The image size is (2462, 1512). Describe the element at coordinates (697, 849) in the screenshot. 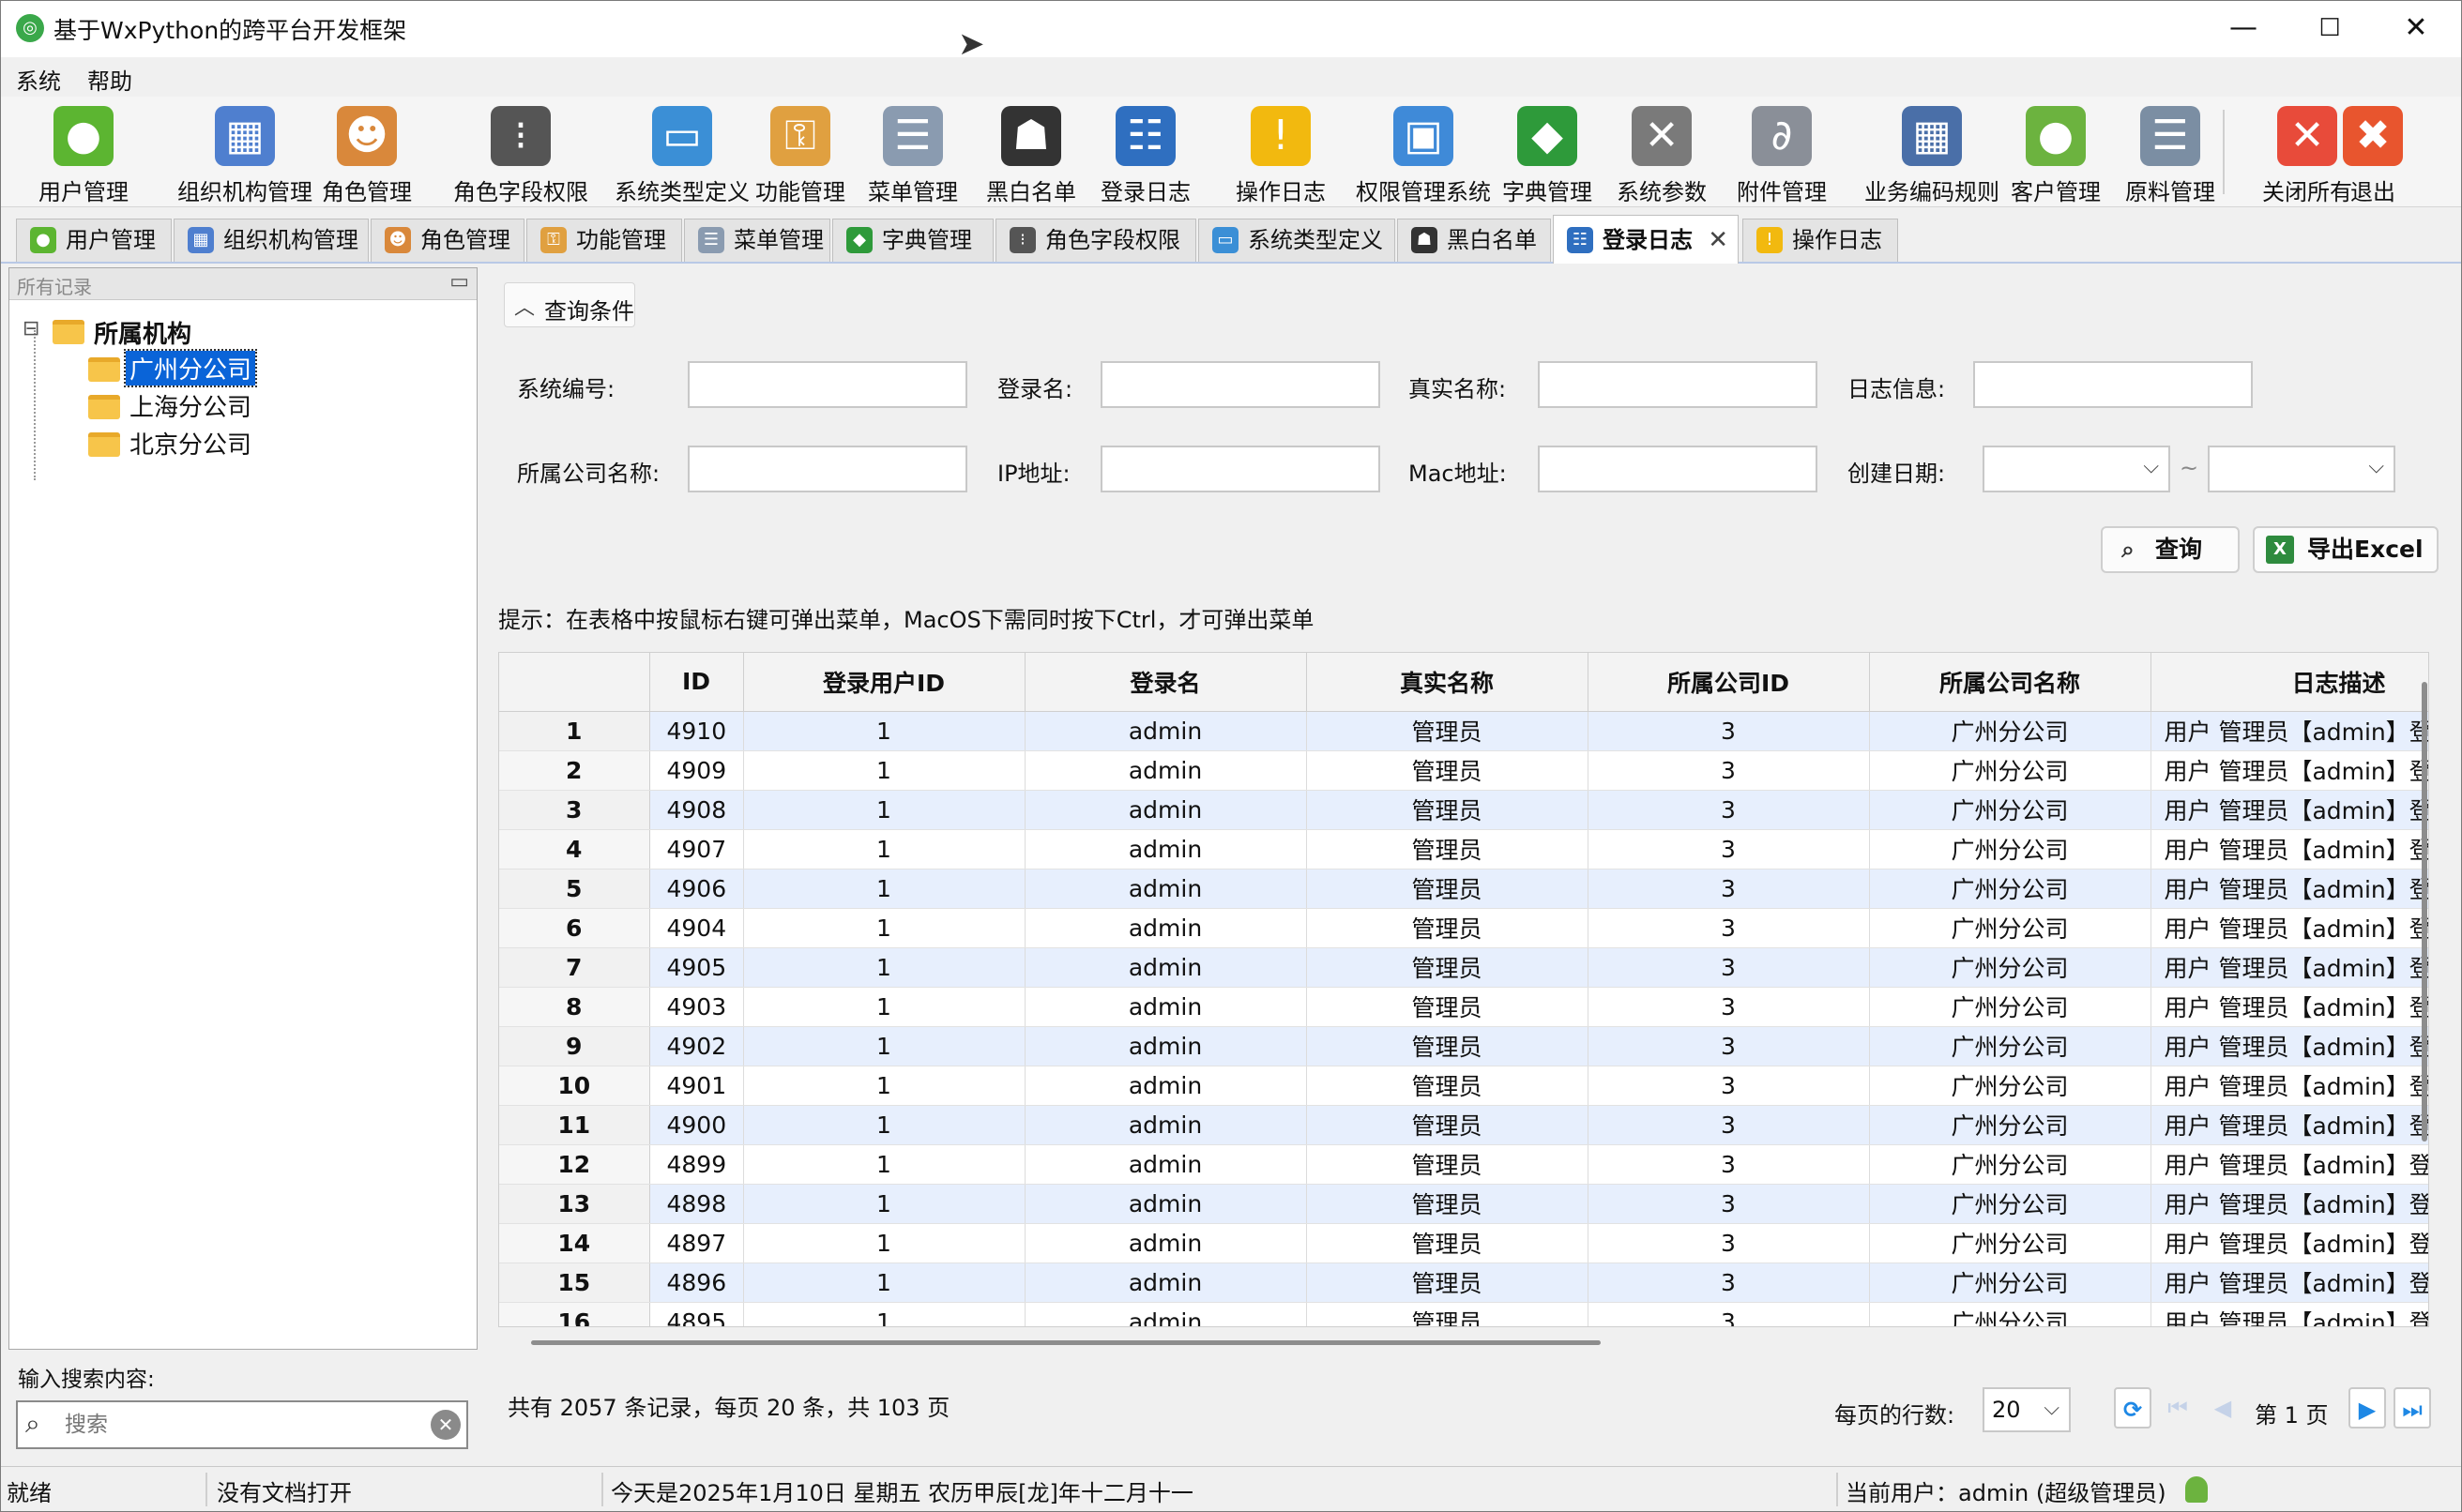

I see `table-cell: 4907` at that location.